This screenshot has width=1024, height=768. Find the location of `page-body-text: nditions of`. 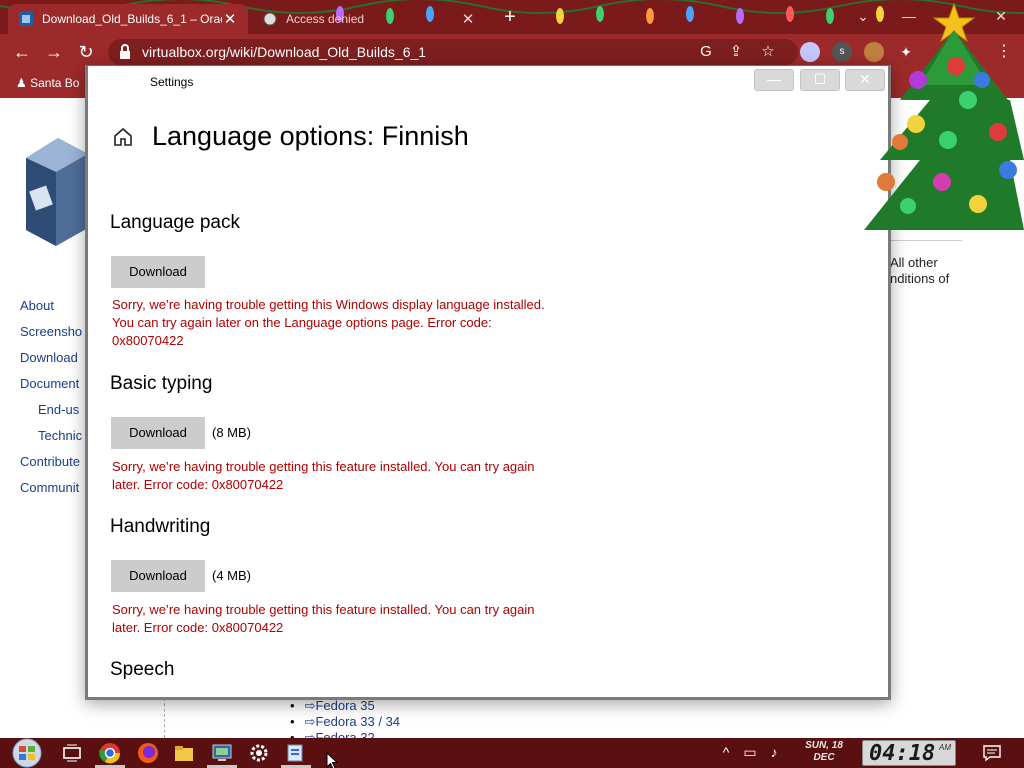

page-body-text: nditions of is located at coordinates (920, 278).